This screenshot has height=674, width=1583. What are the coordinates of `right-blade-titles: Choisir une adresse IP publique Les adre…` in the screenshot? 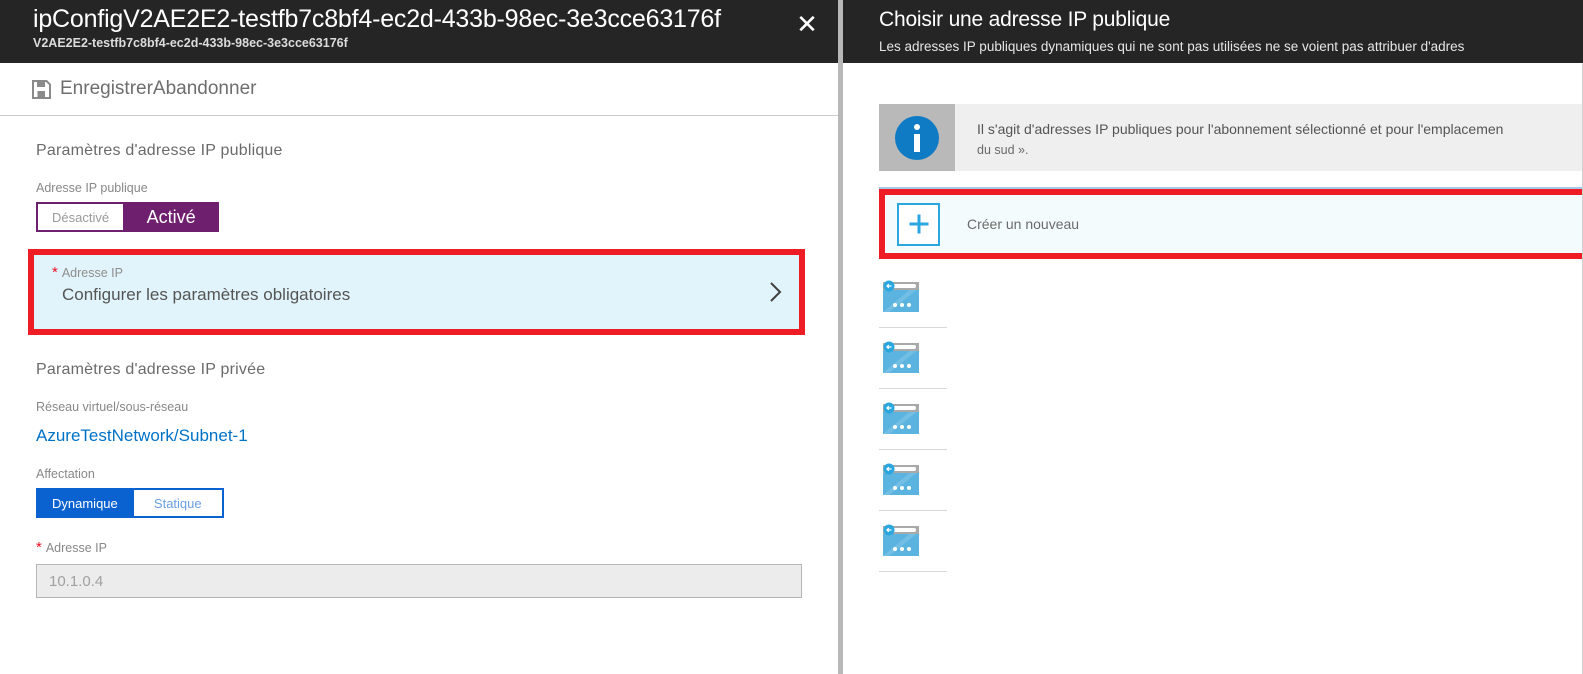 It's located at (1231, 30).